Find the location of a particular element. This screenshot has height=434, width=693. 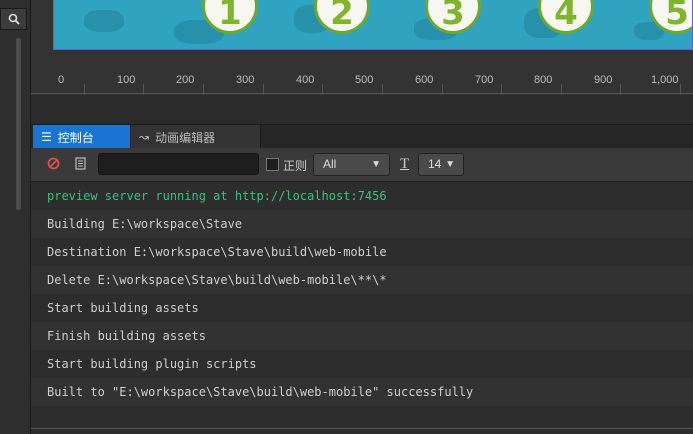

clear-console-button is located at coordinates (54, 164).